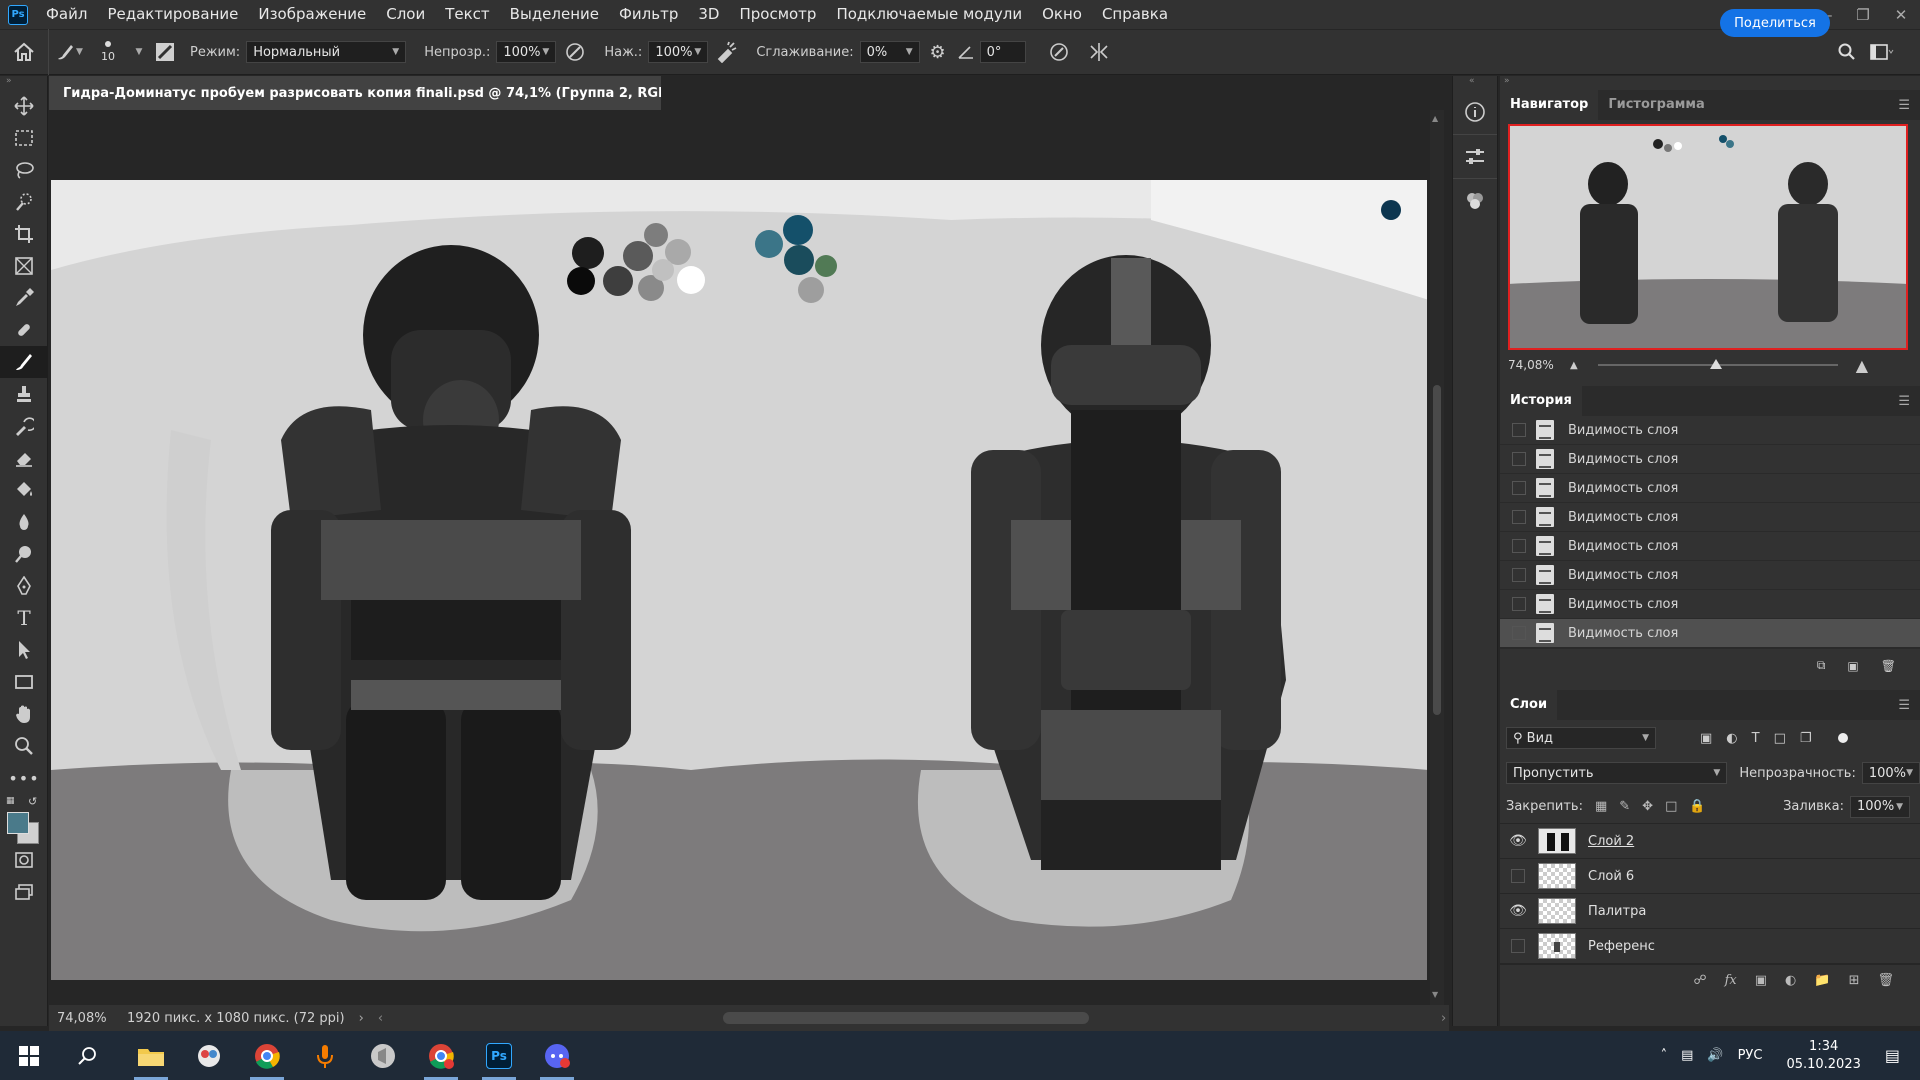  What do you see at coordinates (1687, 1055) in the screenshot?
I see `network-icon: ▤` at bounding box center [1687, 1055].